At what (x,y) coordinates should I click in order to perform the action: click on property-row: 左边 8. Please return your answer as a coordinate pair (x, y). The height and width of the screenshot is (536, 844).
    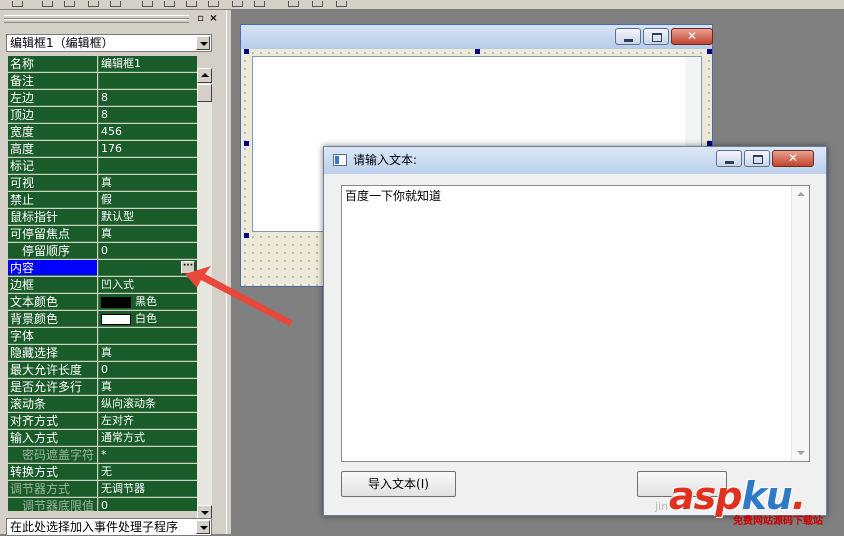
    Looking at the image, I should click on (102, 98).